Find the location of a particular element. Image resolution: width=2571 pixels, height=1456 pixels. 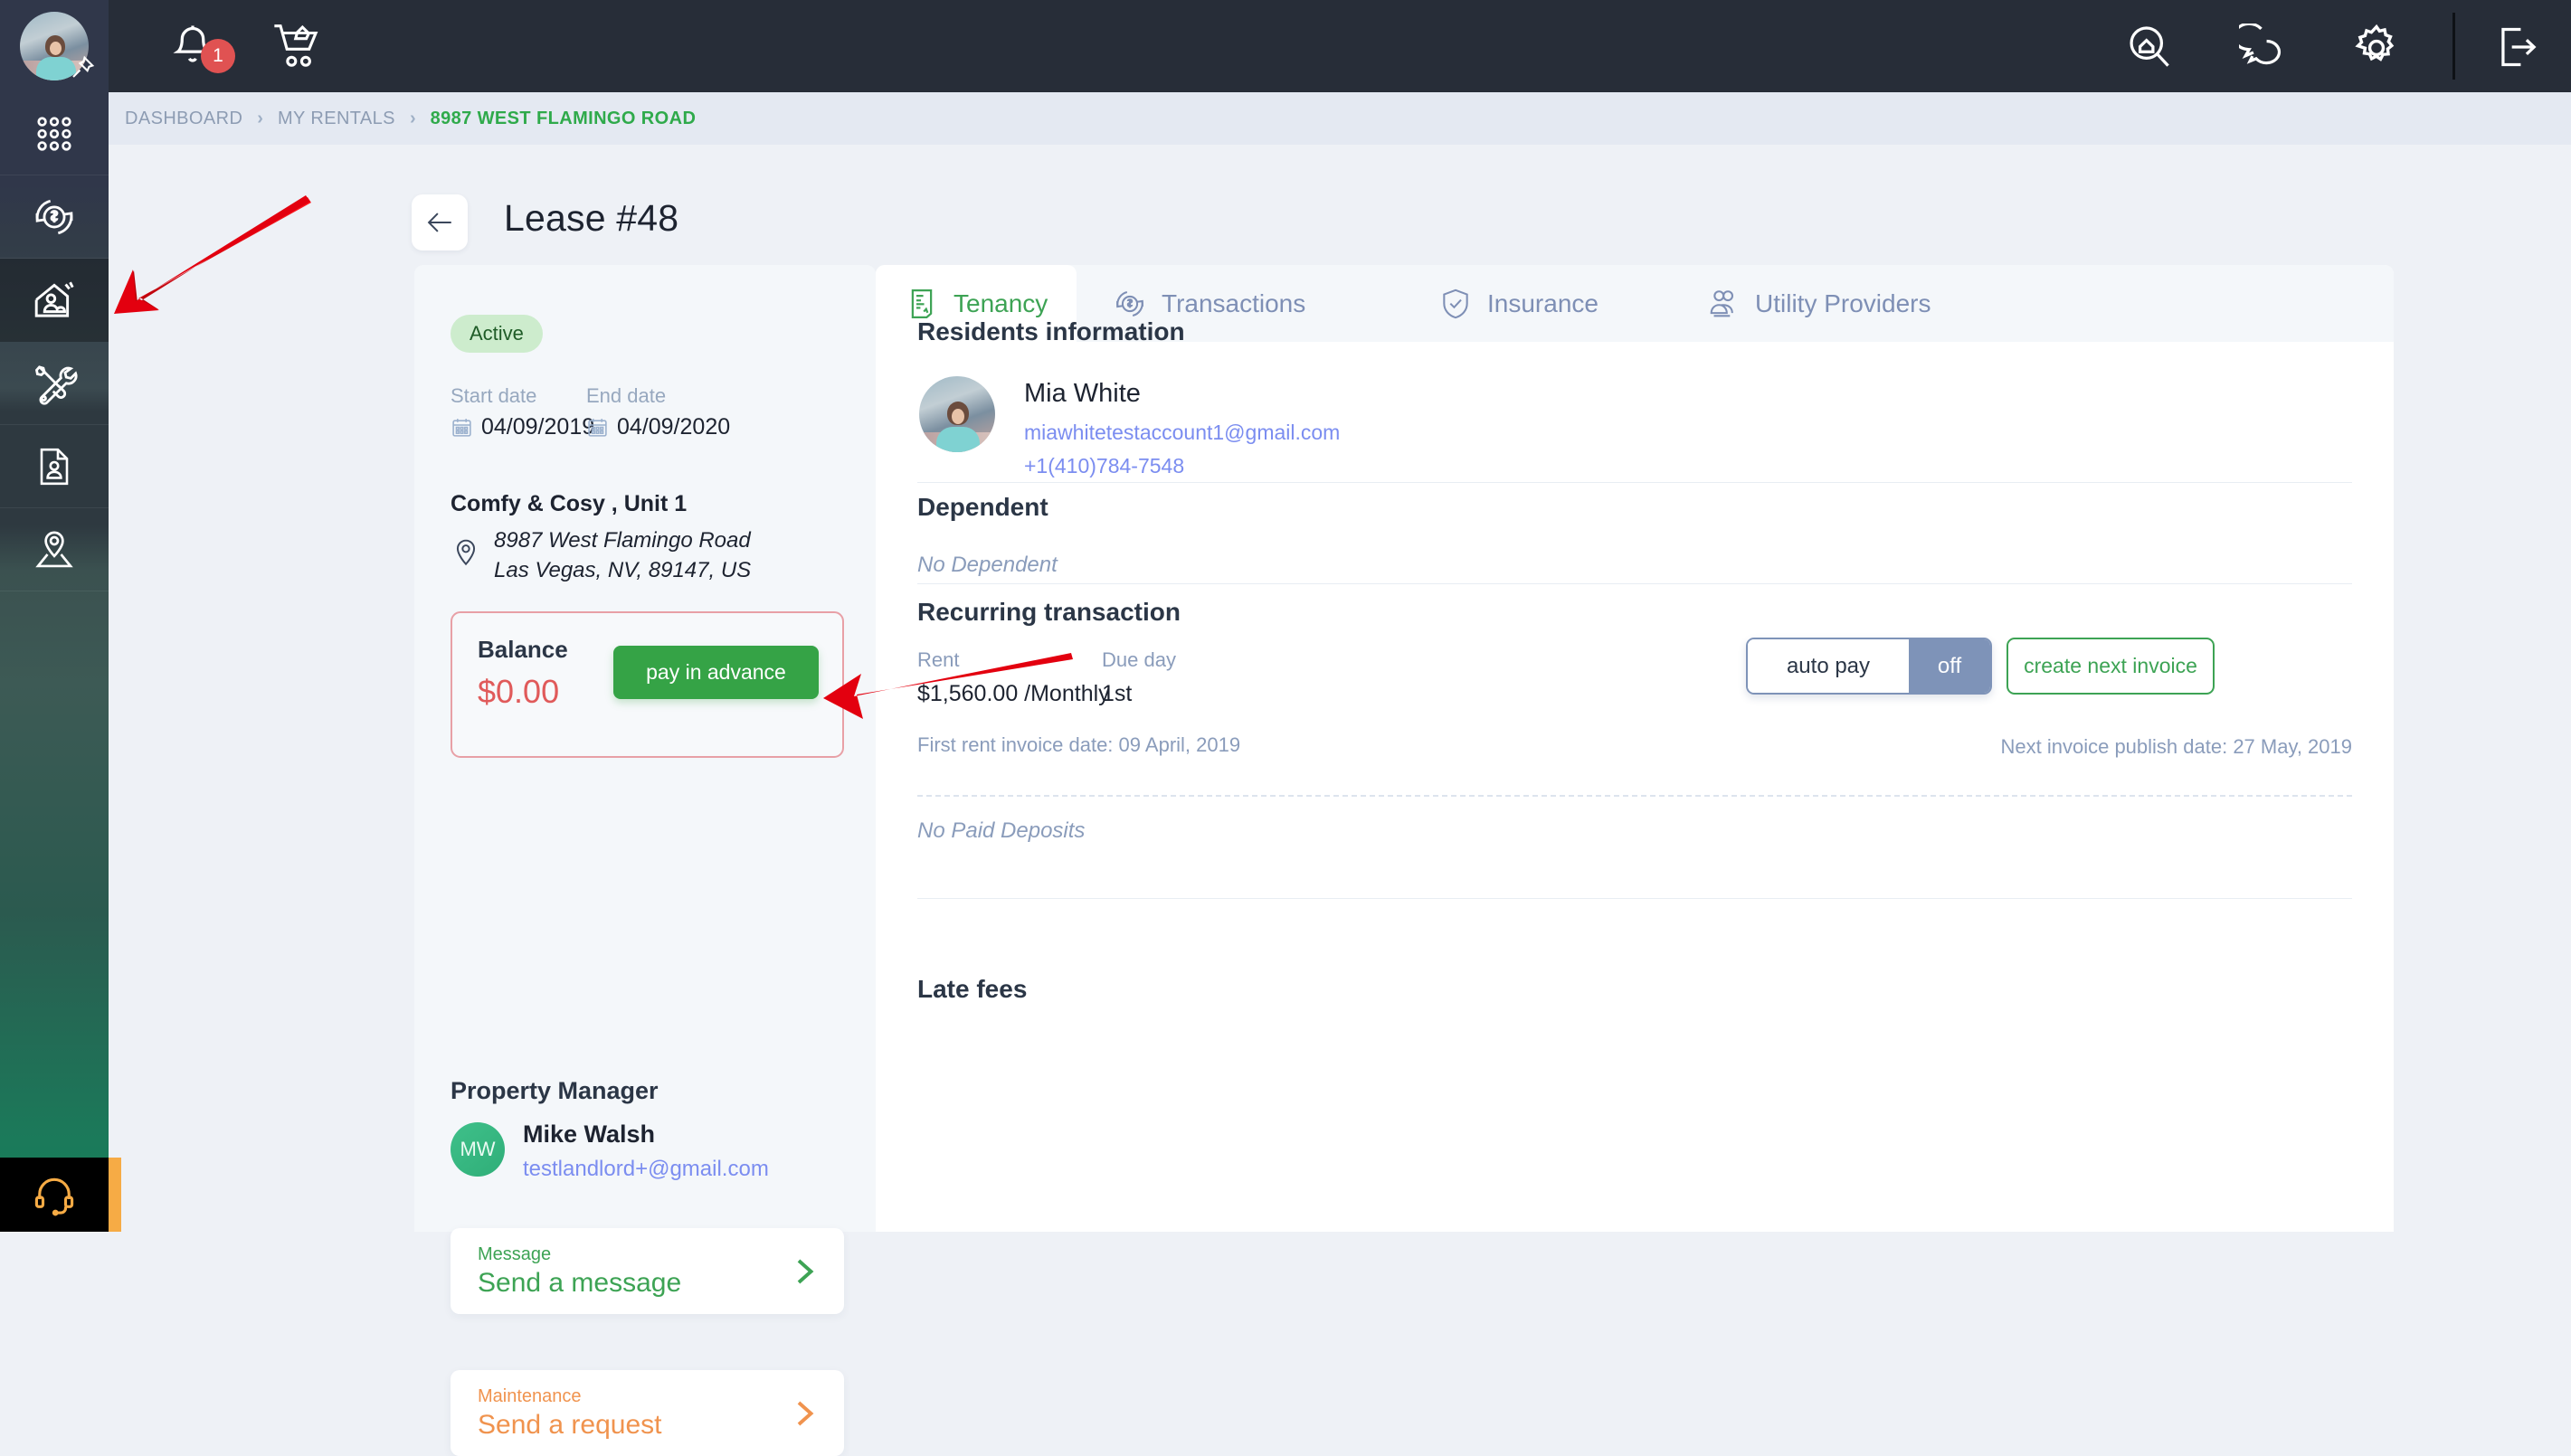

page-title: Lease #48 is located at coordinates (591, 218).